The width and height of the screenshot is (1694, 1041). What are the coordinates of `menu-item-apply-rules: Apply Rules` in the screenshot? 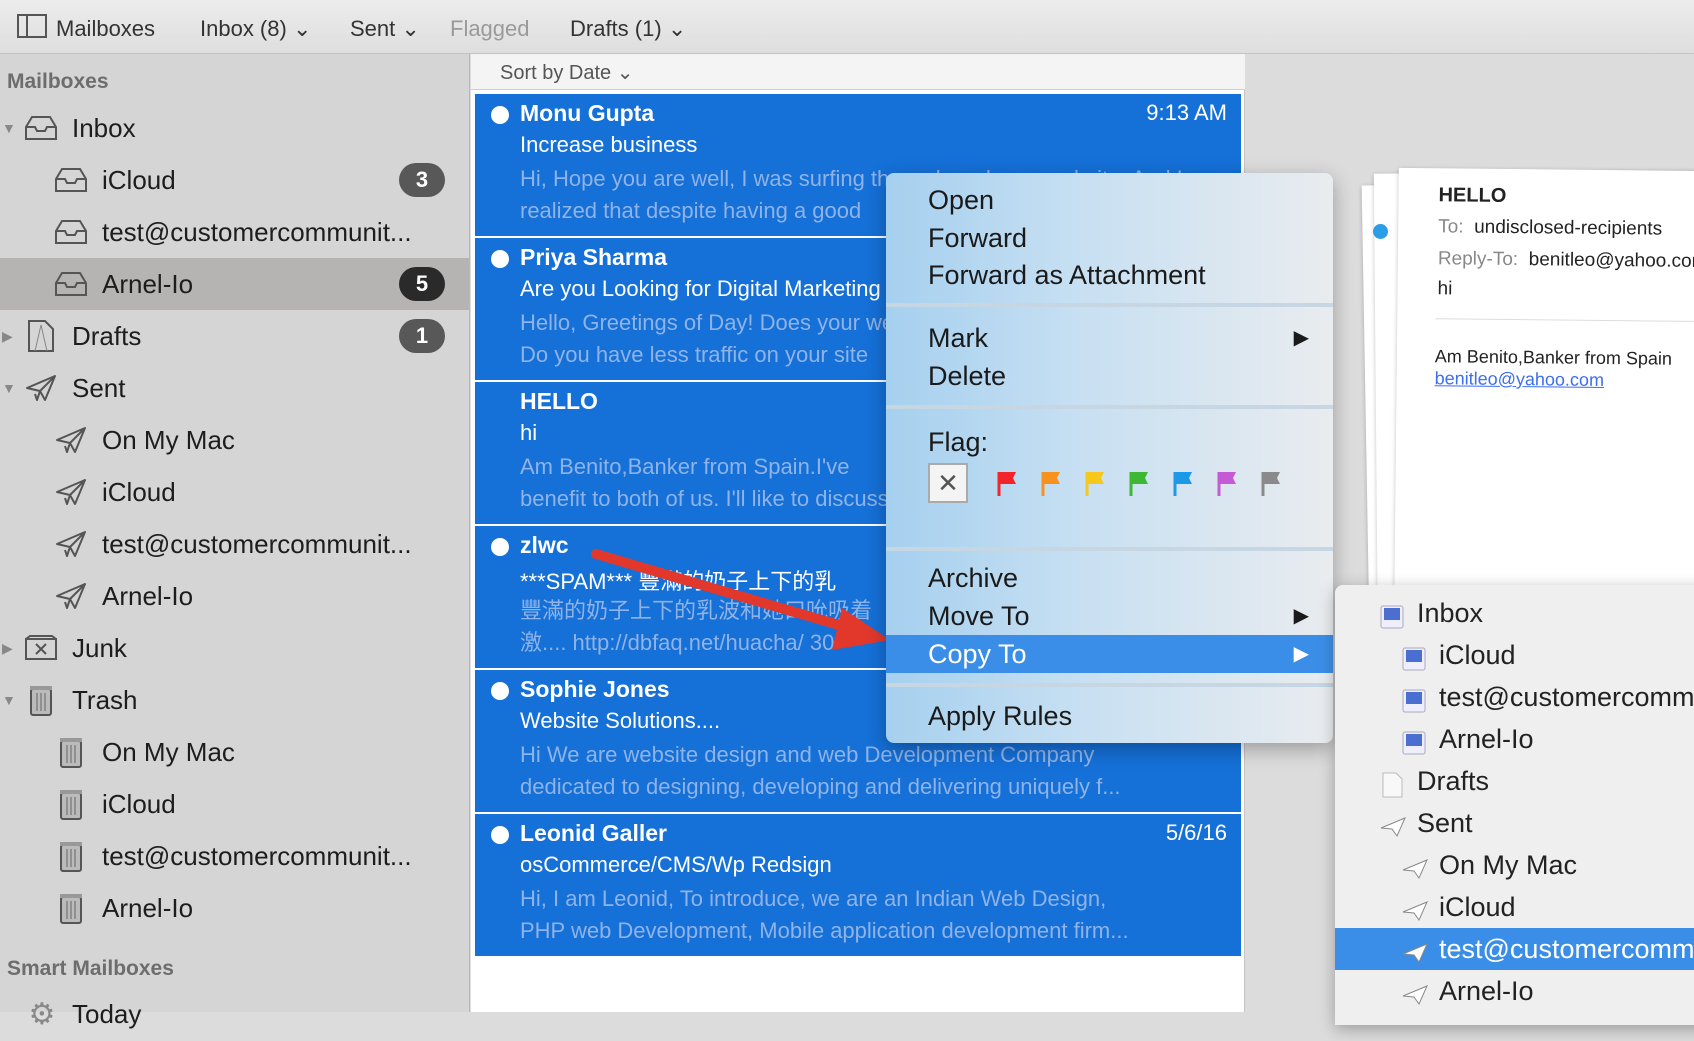 It's located at (1109, 716).